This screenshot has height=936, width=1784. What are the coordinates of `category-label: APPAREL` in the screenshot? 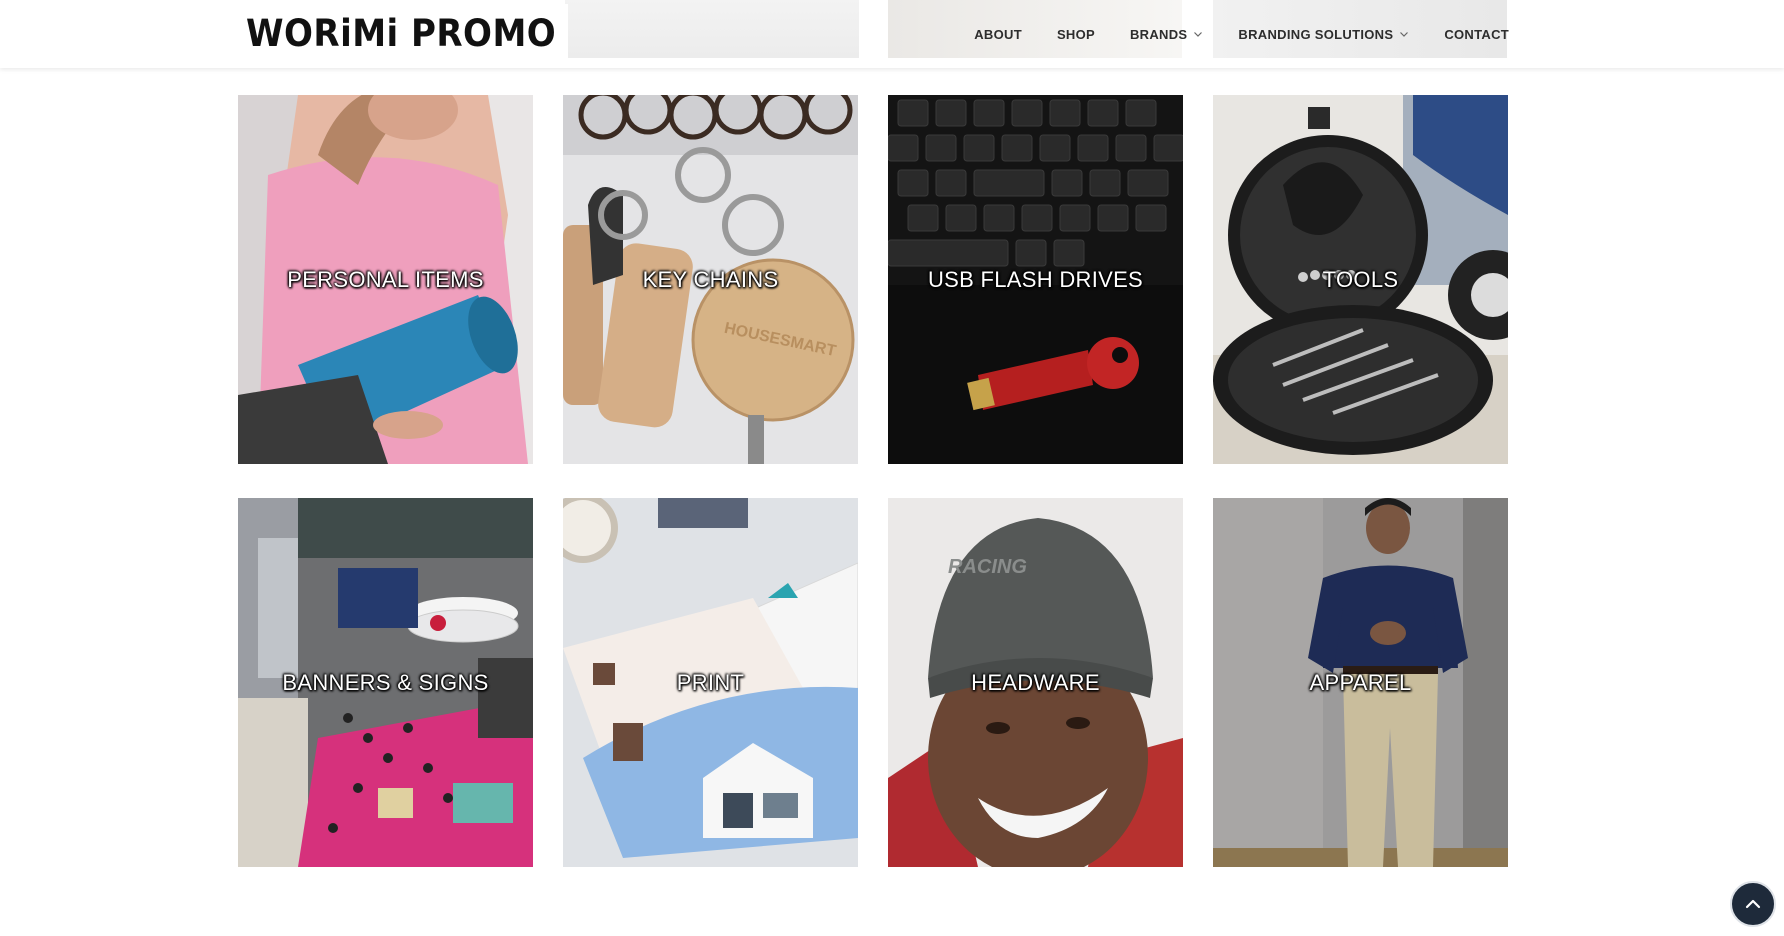 It's located at (1360, 682).